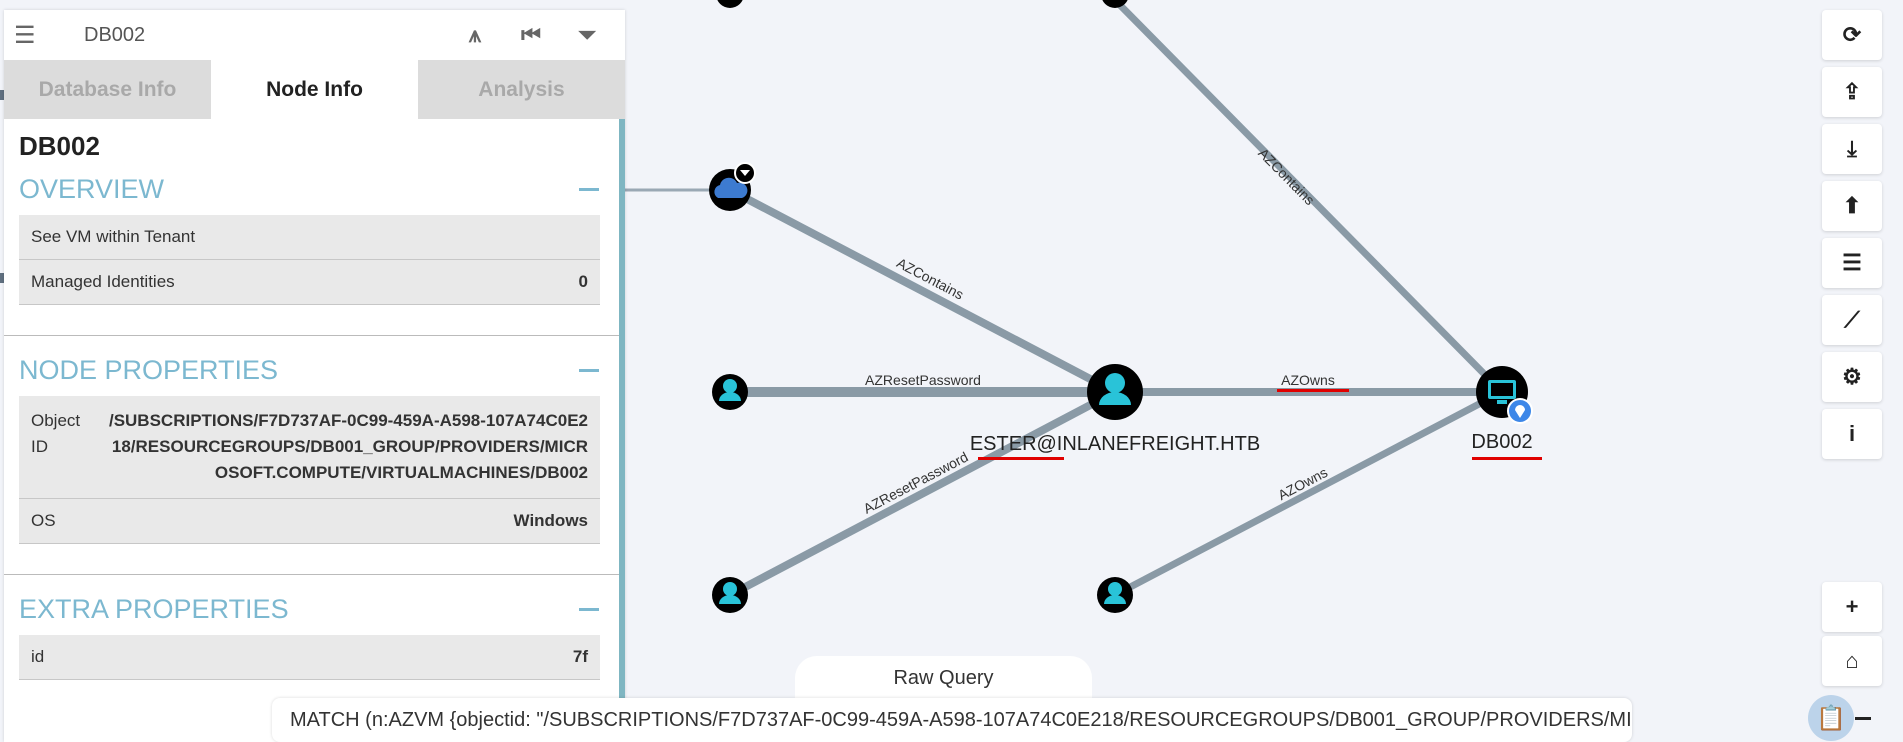 The width and height of the screenshot is (1903, 742). I want to click on node-properties-header: NODE PROPERTIES, so click(311, 370).